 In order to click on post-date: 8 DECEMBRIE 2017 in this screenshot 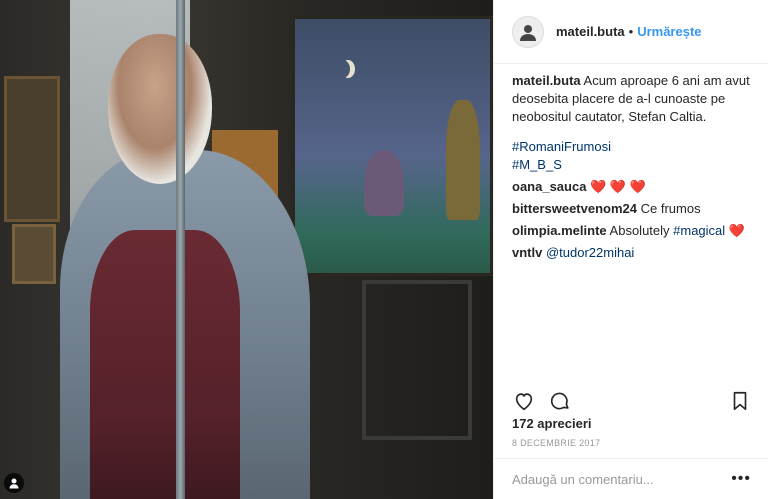, I will do `click(556, 443)`.